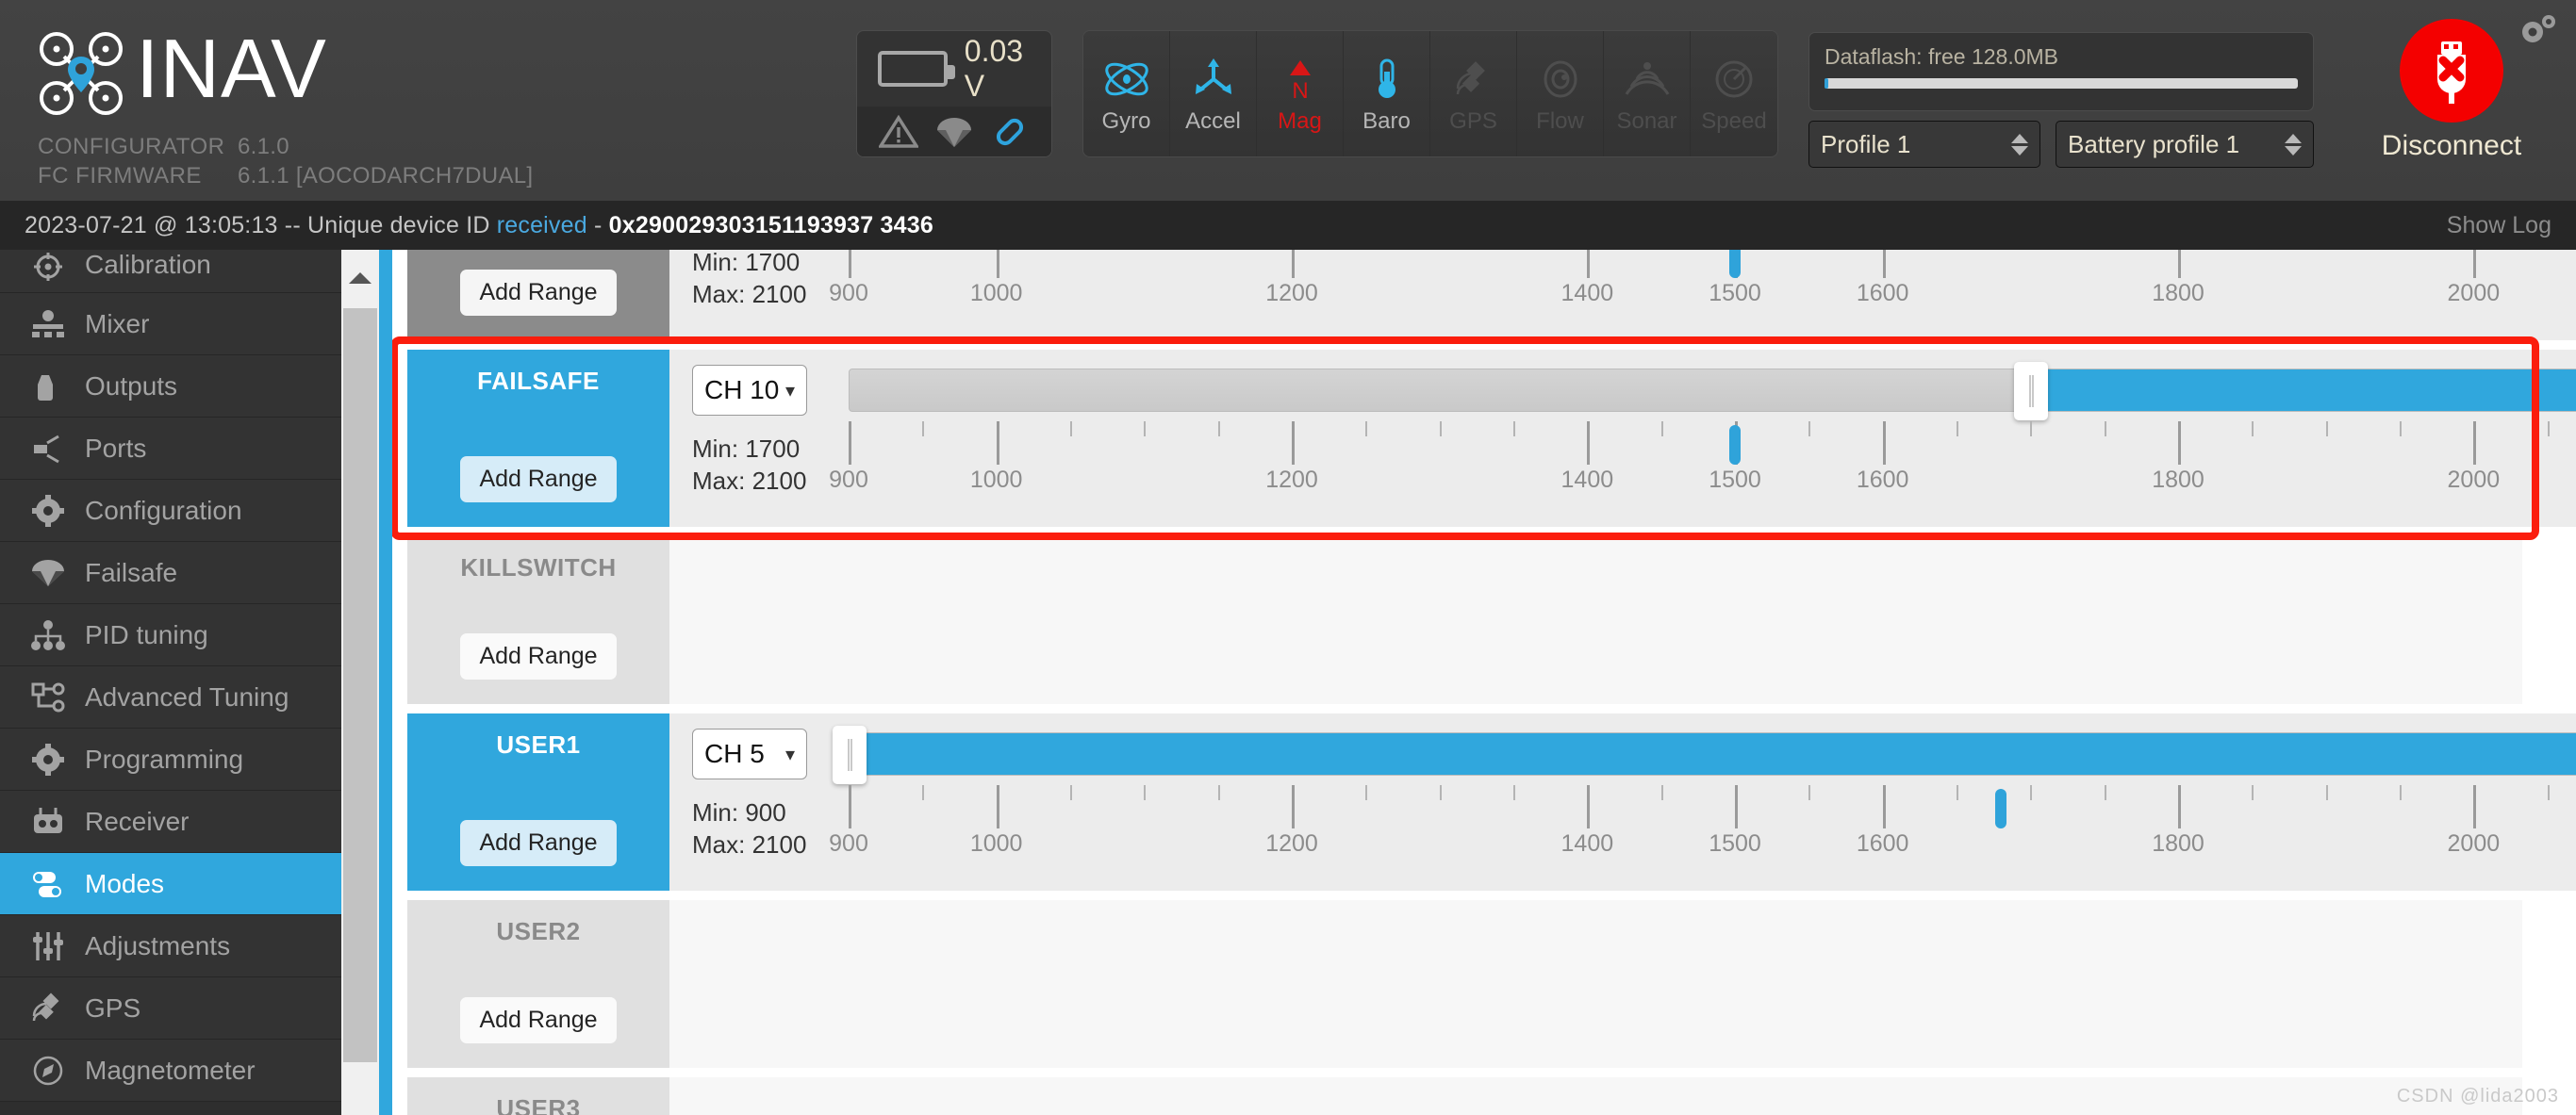 The width and height of the screenshot is (2576, 1115). I want to click on scroll-up-arrow-icon, so click(360, 278).